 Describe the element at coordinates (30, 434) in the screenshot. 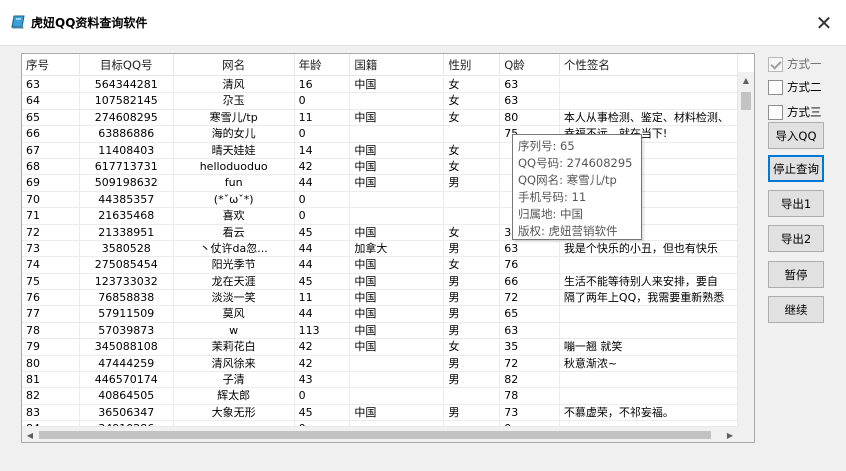

I see `scroll-left-icon: ◀` at that location.